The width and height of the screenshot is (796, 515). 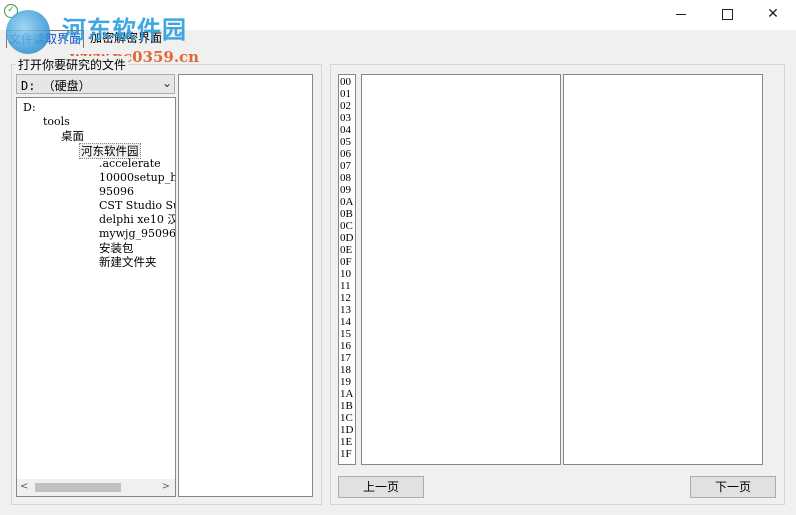 What do you see at coordinates (56, 122) in the screenshot?
I see `tree-item: tools` at bounding box center [56, 122].